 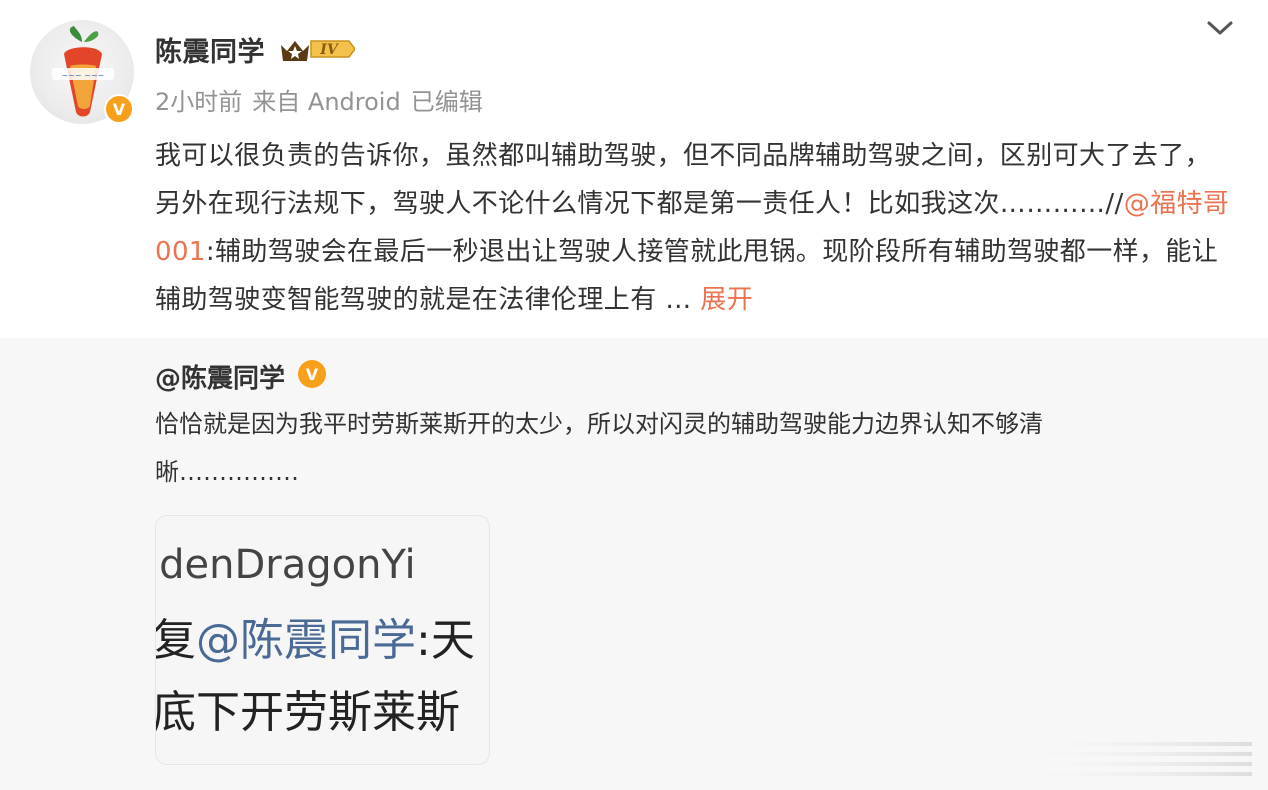 I want to click on repost-image-thumbnail: ldenDragonYi 复@陈震同学:天 底下开劳斯莱斯, so click(x=322, y=640).